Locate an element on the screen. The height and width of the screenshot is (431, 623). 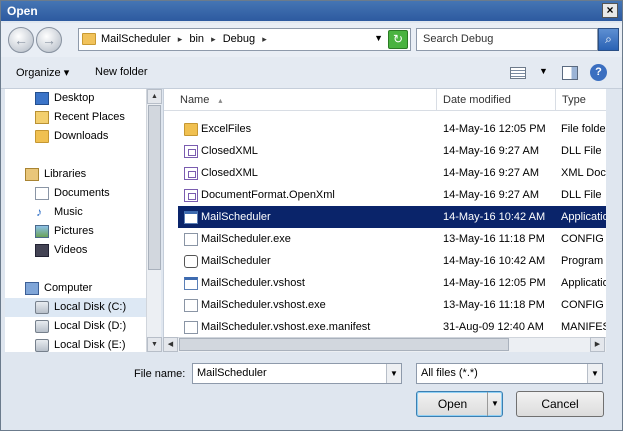
scroll-right-icon: ▶ is located at coordinates (597, 344).